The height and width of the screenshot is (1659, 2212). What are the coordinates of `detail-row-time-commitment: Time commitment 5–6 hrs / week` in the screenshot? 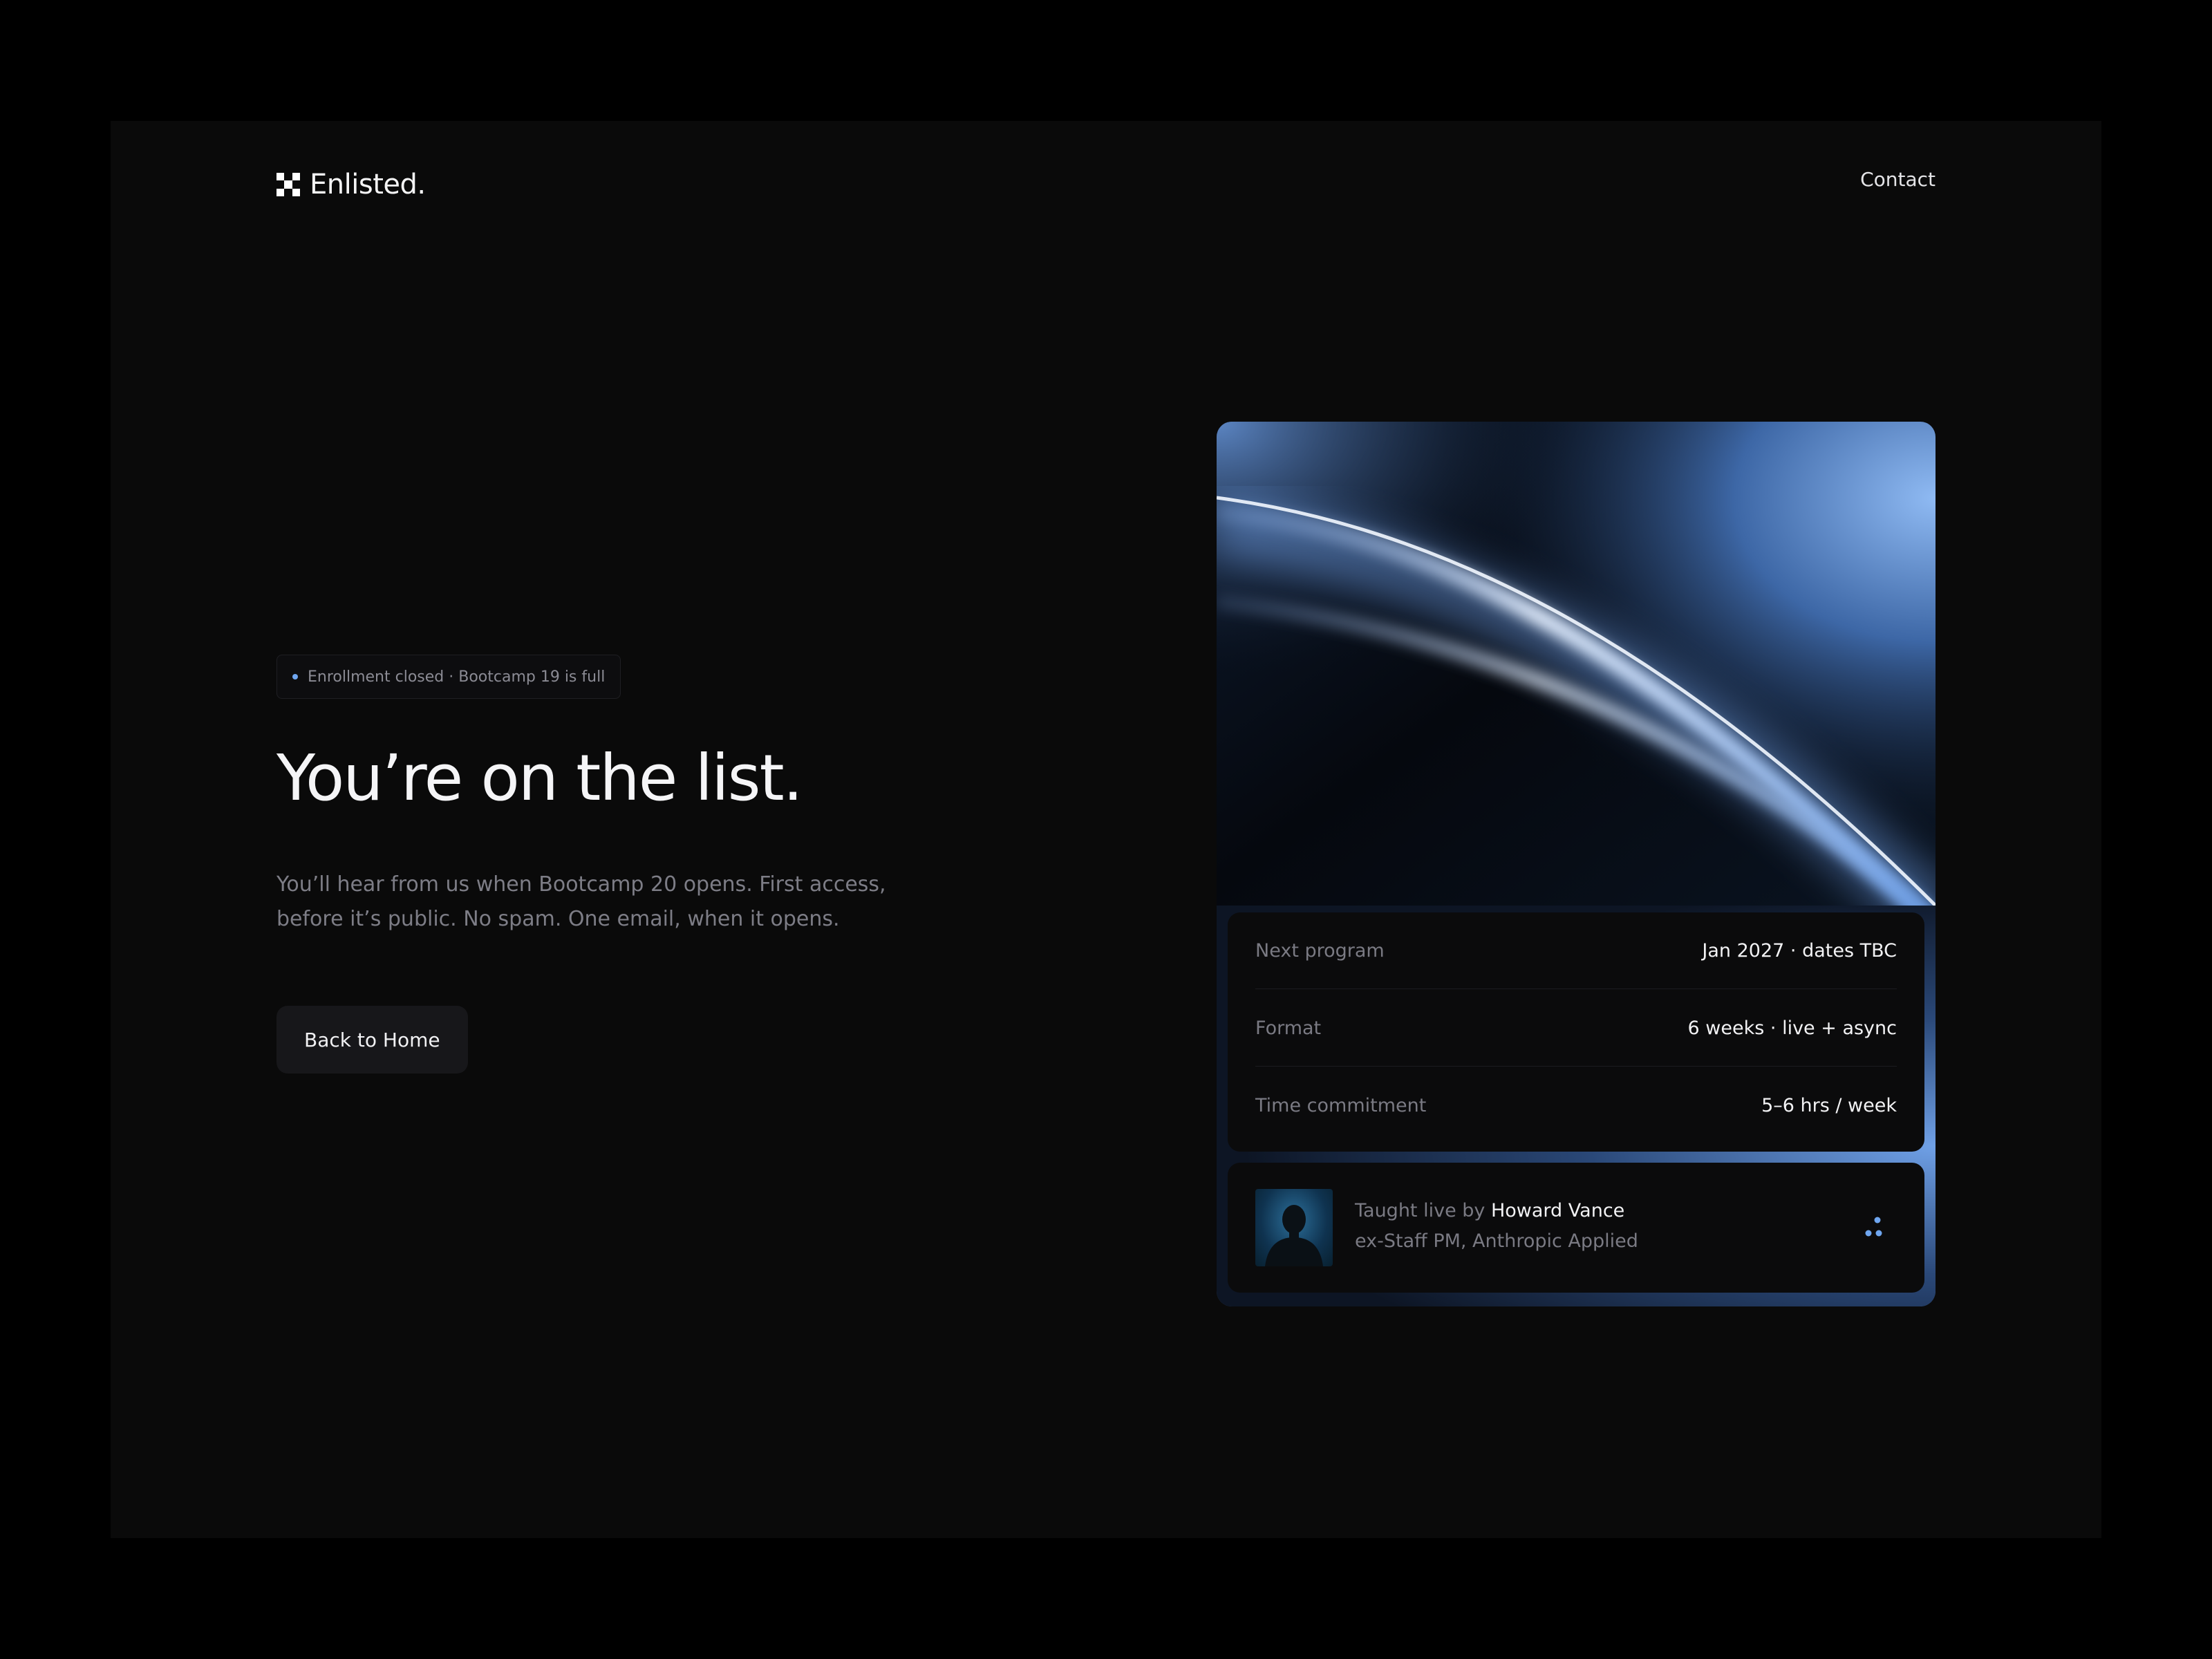 It's located at (1576, 1105).